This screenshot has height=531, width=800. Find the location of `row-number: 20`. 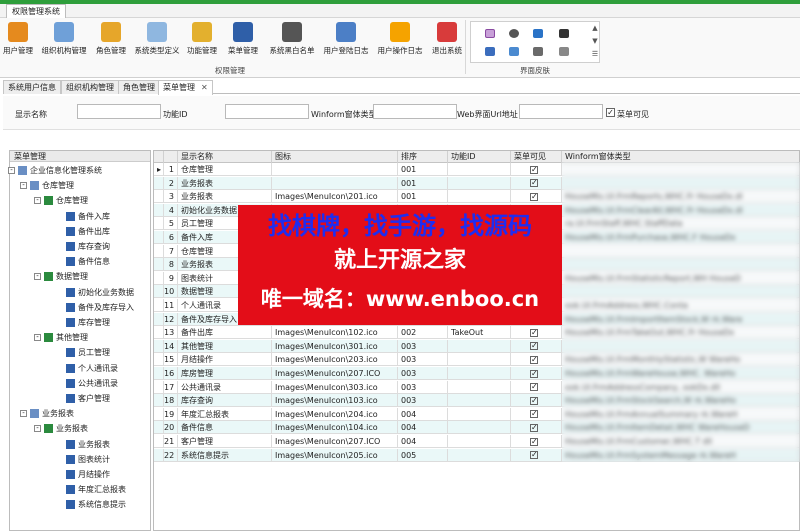

row-number: 20 is located at coordinates (171, 428).